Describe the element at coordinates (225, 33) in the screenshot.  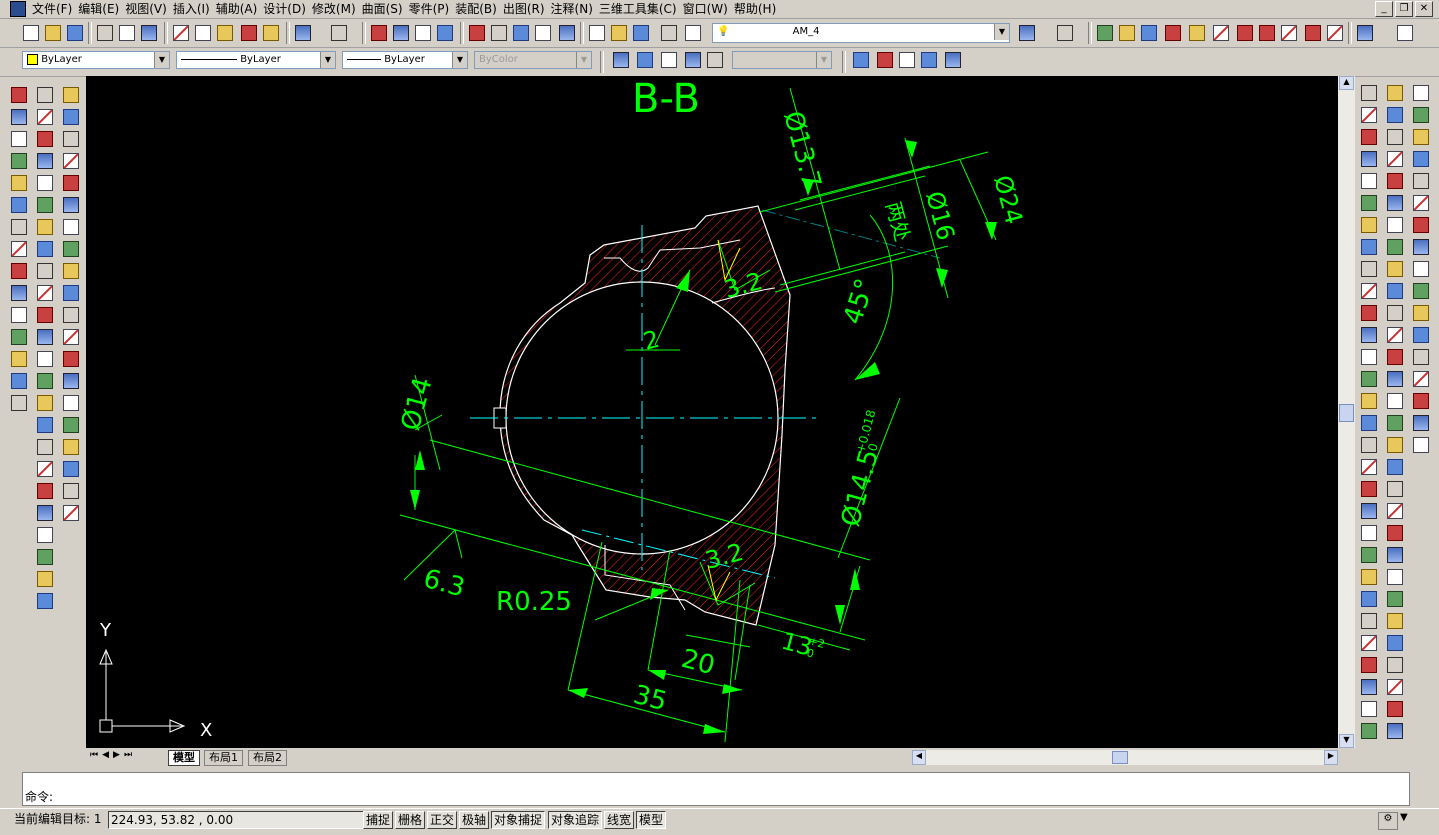
I see `paste-icon` at that location.